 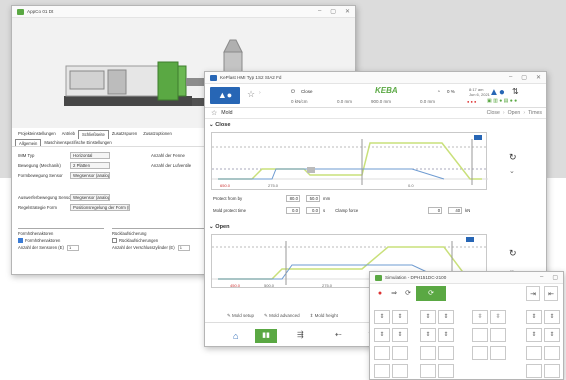 What do you see at coordinates (90, 165) in the screenshot?
I see `movement-select: 2 Platten` at bounding box center [90, 165].